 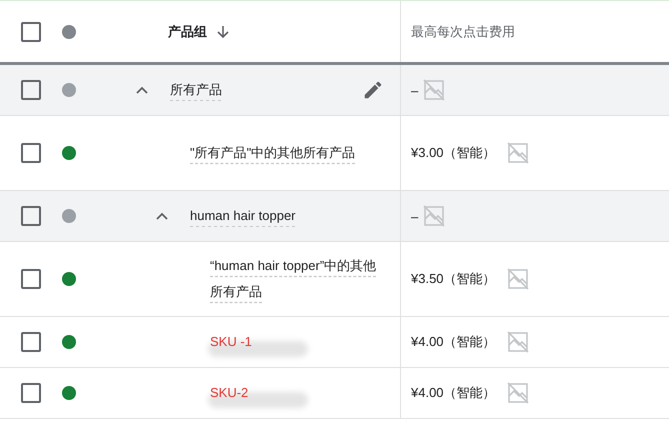 I want to click on edit-pencil-icon, so click(x=373, y=90).